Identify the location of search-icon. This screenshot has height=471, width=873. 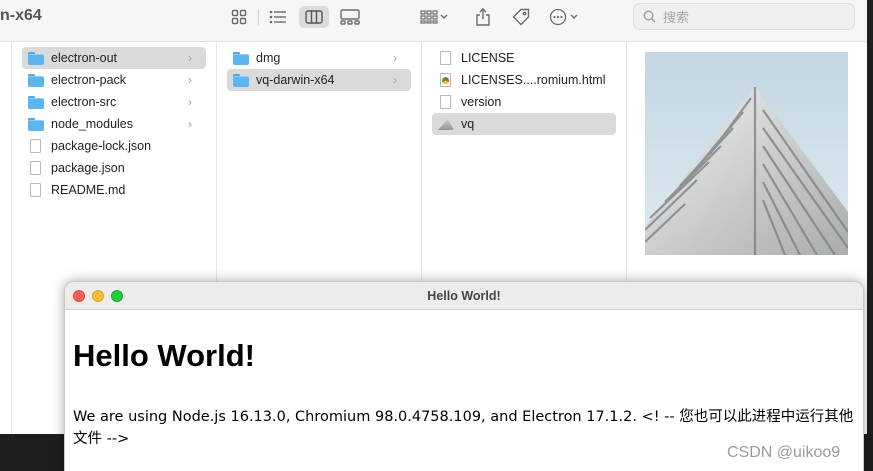
(649, 16).